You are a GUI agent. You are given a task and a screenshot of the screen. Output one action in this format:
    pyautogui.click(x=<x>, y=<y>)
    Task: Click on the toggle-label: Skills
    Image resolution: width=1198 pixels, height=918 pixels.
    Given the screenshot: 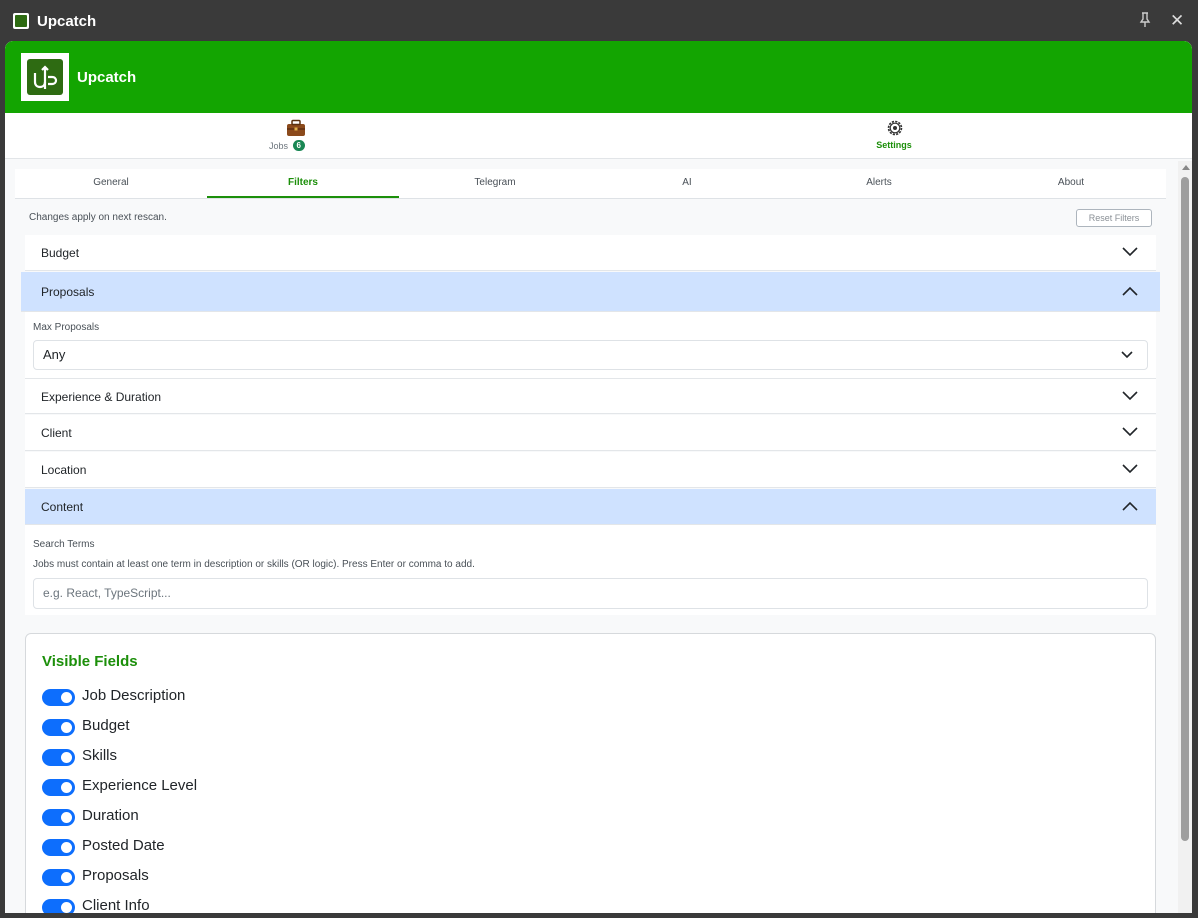 What is the action you would take?
    pyautogui.click(x=100, y=755)
    